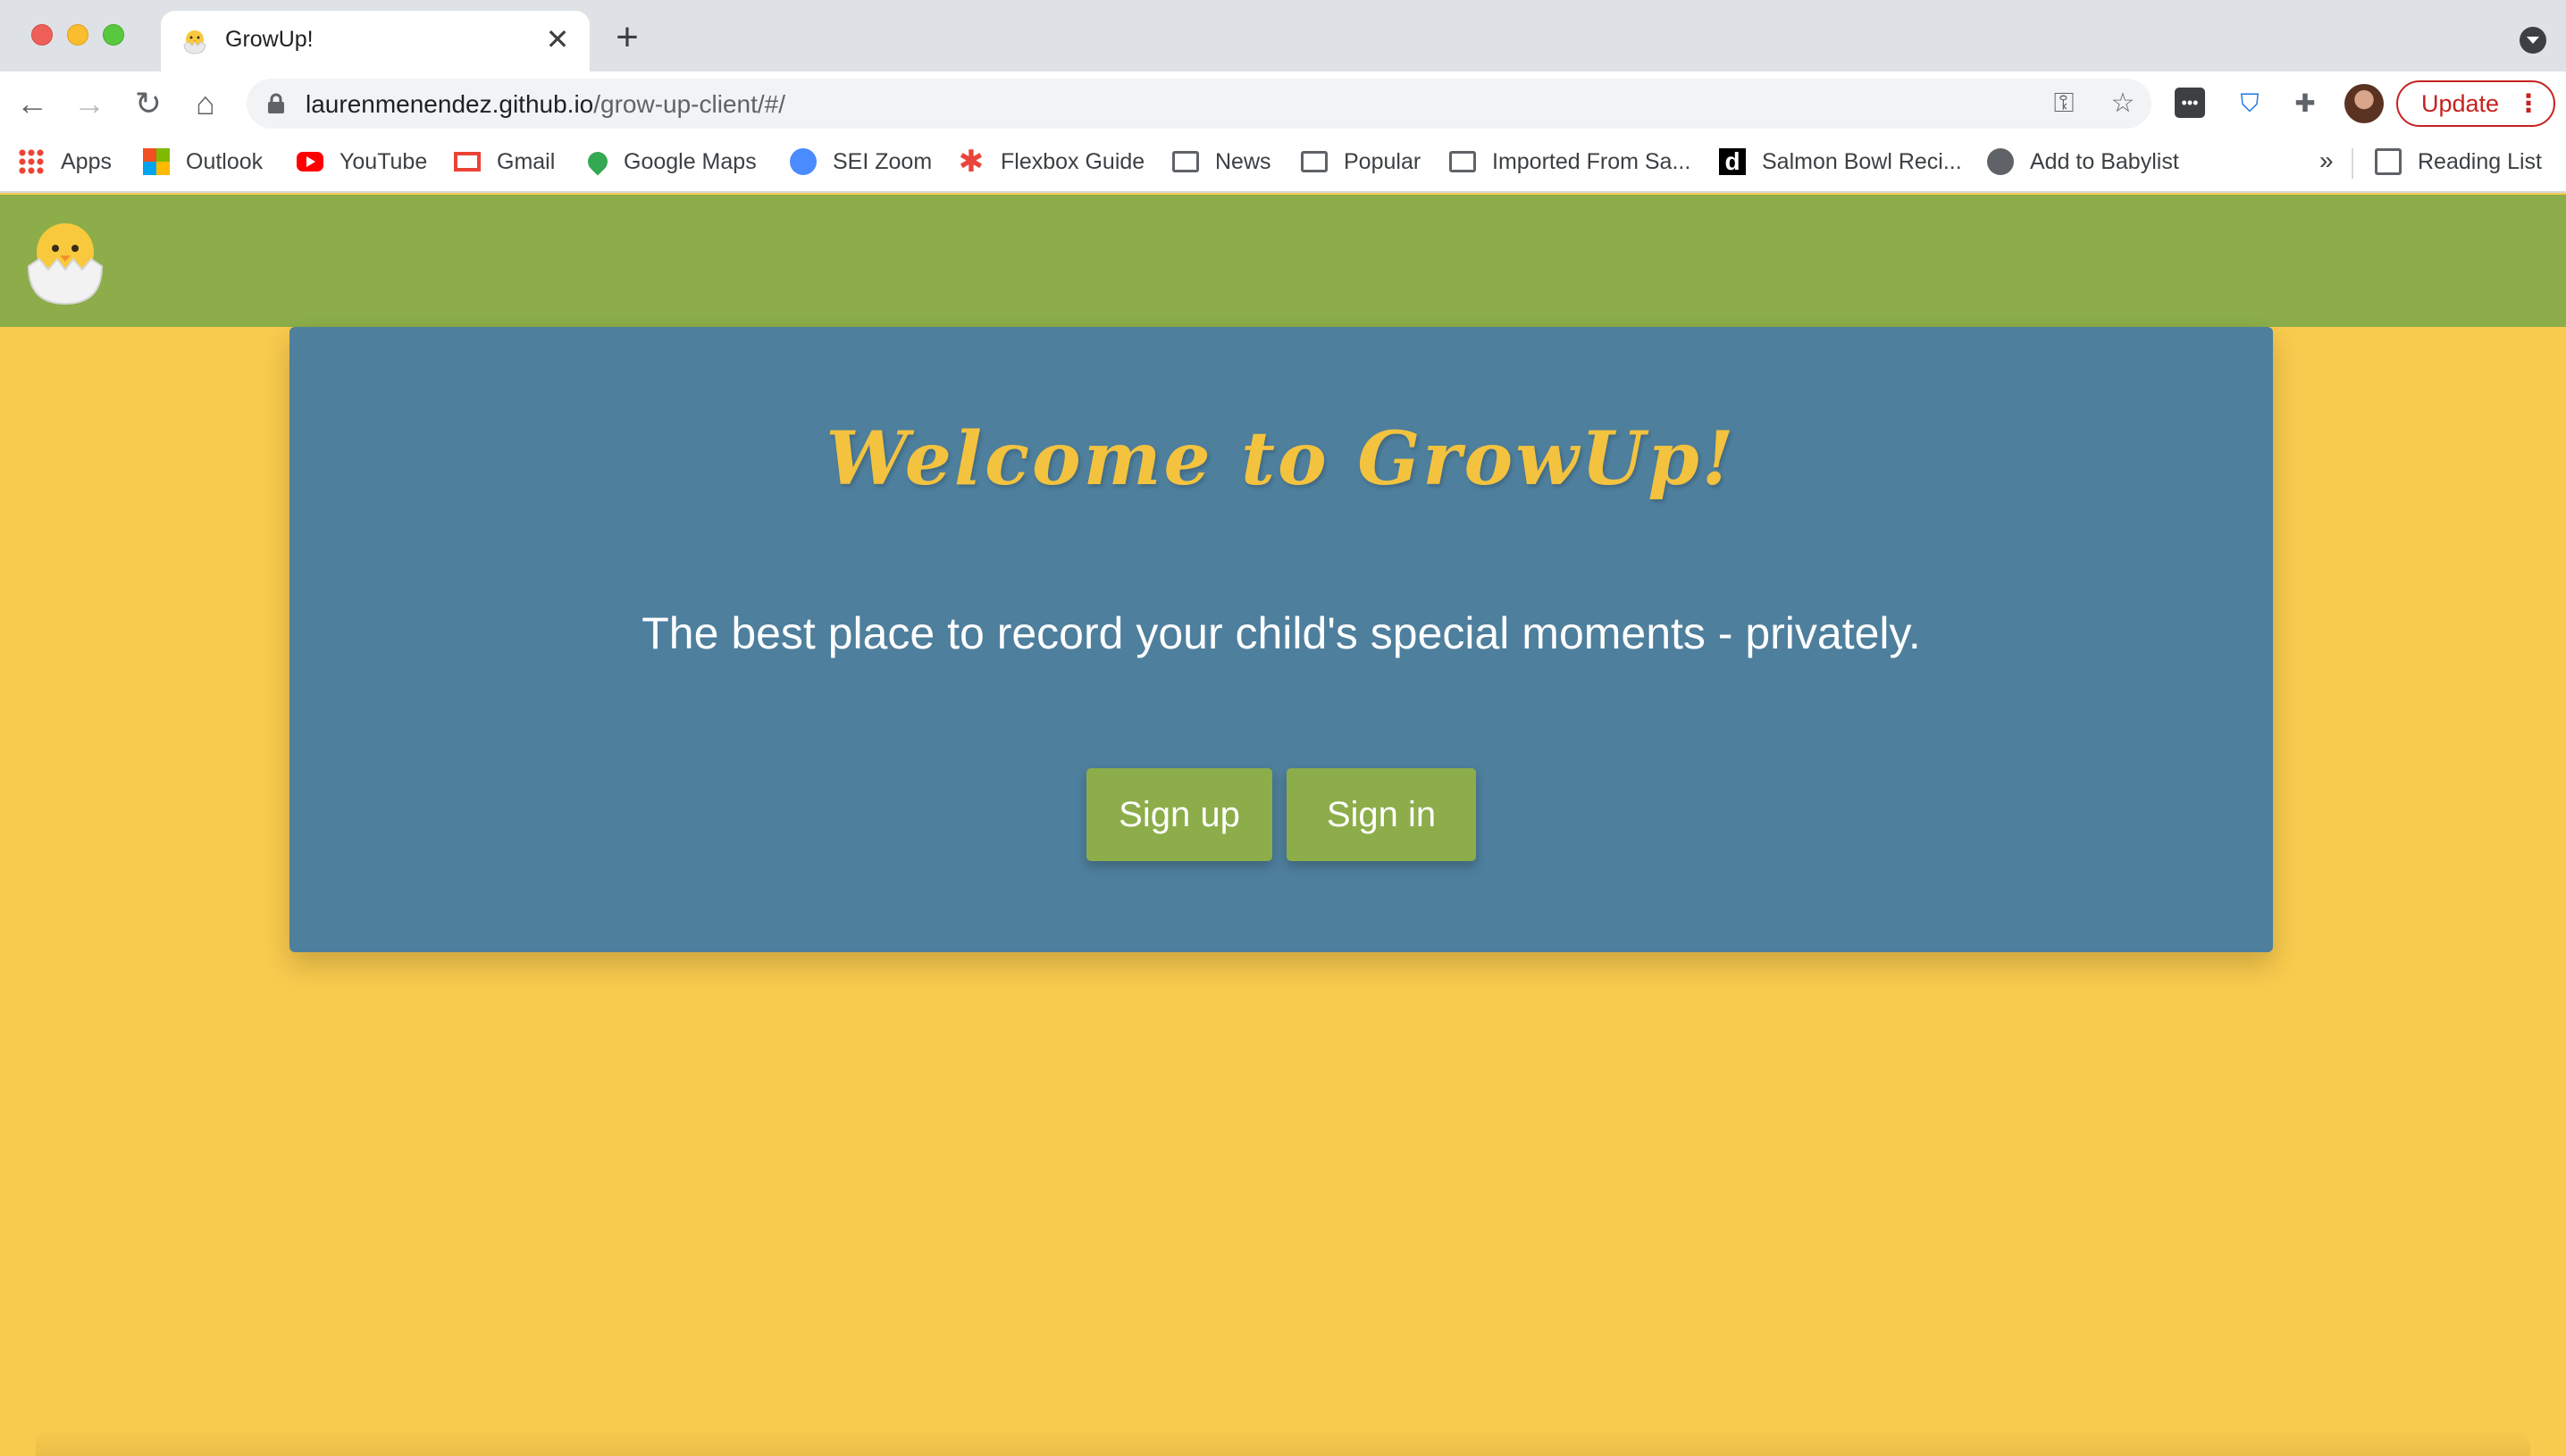 The height and width of the screenshot is (1456, 2566). What do you see at coordinates (114, 35) in the screenshot?
I see `window-zoom-button` at bounding box center [114, 35].